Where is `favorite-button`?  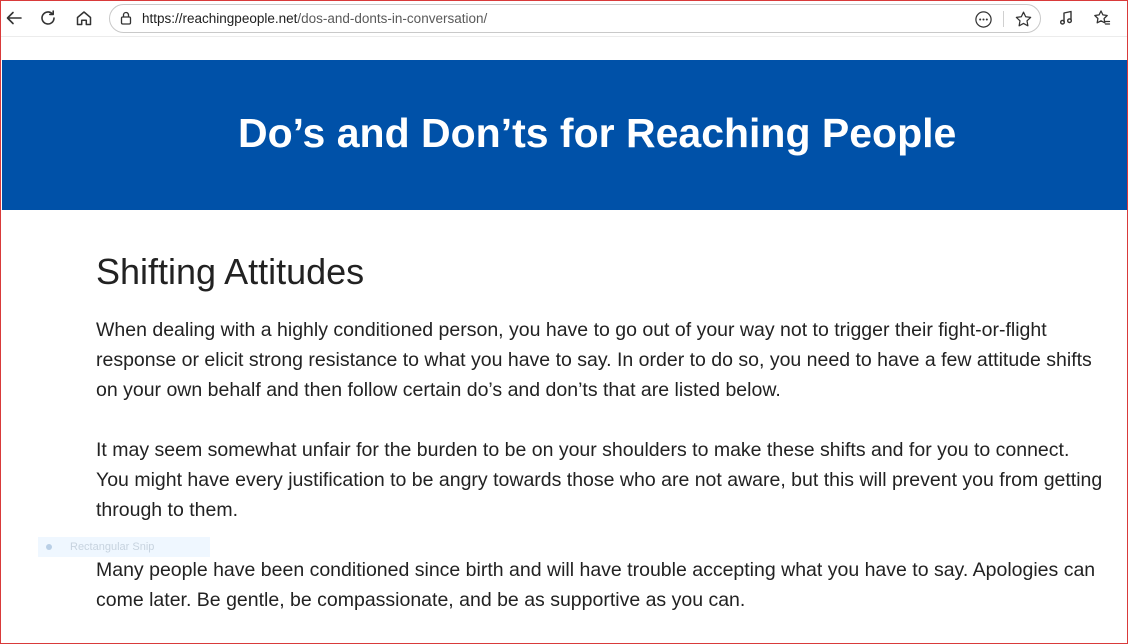 favorite-button is located at coordinates (1023, 19).